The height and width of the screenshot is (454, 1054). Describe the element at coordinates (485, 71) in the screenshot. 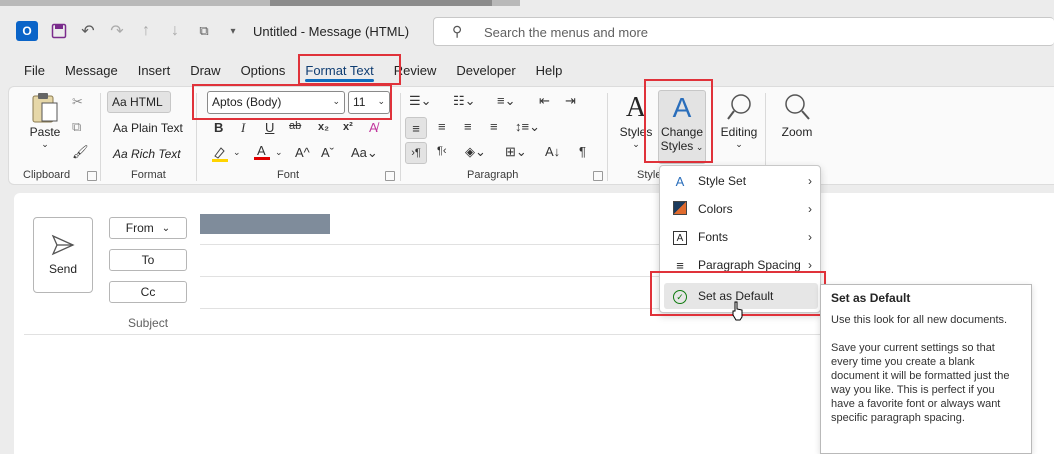

I see `tab-developer: Developer` at that location.